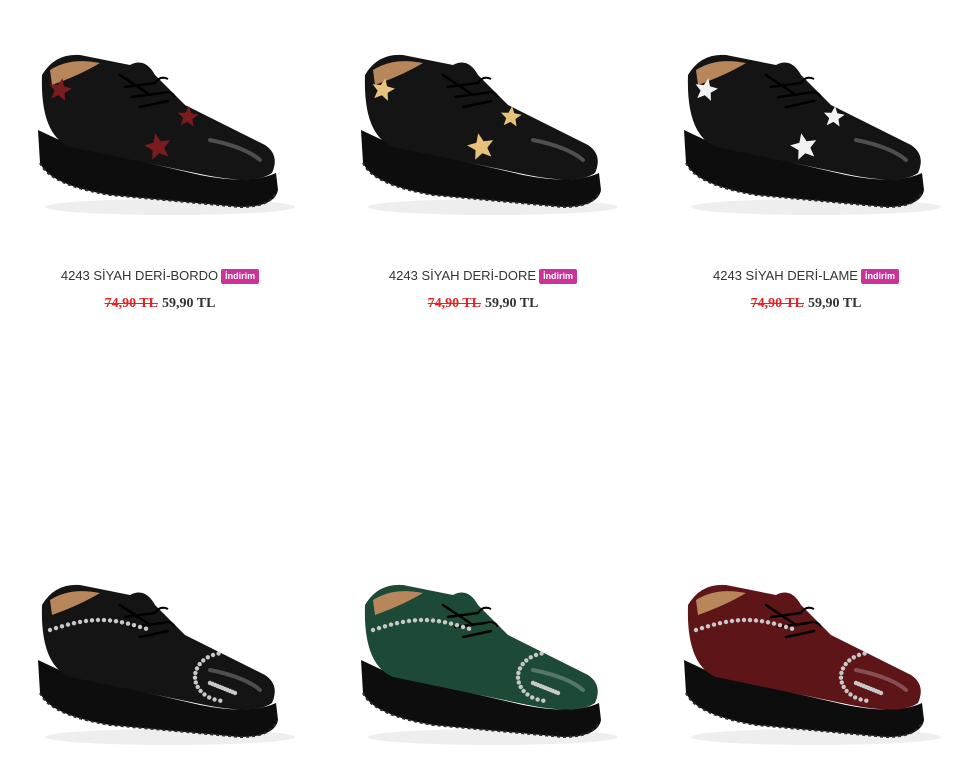 The image size is (970, 781). Describe the element at coordinates (785, 275) in the screenshot. I see `product-name: 4243 SİYAH DERİ-LAME` at that location.